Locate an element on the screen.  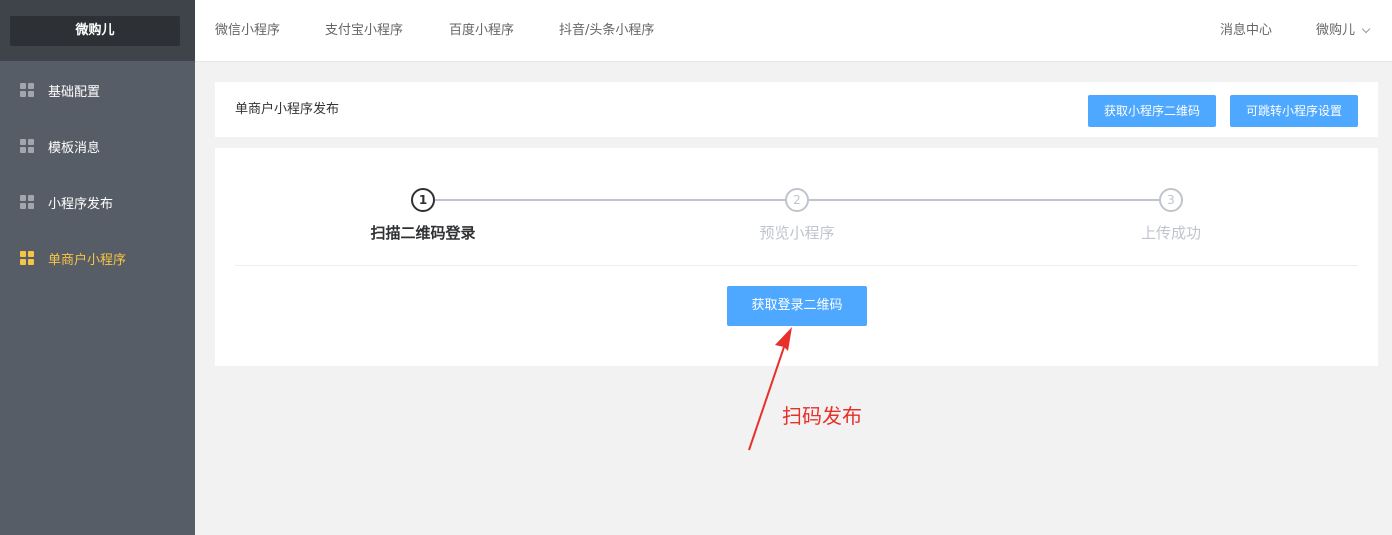
user-menu: 微购儿 is located at coordinates (1343, 31).